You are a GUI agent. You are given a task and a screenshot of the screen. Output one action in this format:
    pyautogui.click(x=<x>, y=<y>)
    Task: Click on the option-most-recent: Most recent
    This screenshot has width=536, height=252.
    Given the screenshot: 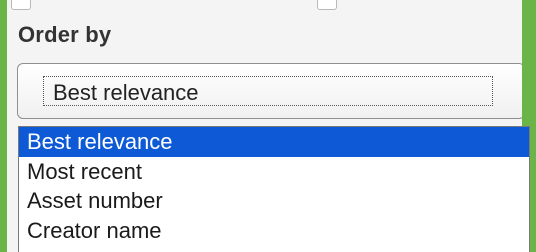 What is the action you would take?
    pyautogui.click(x=274, y=172)
    